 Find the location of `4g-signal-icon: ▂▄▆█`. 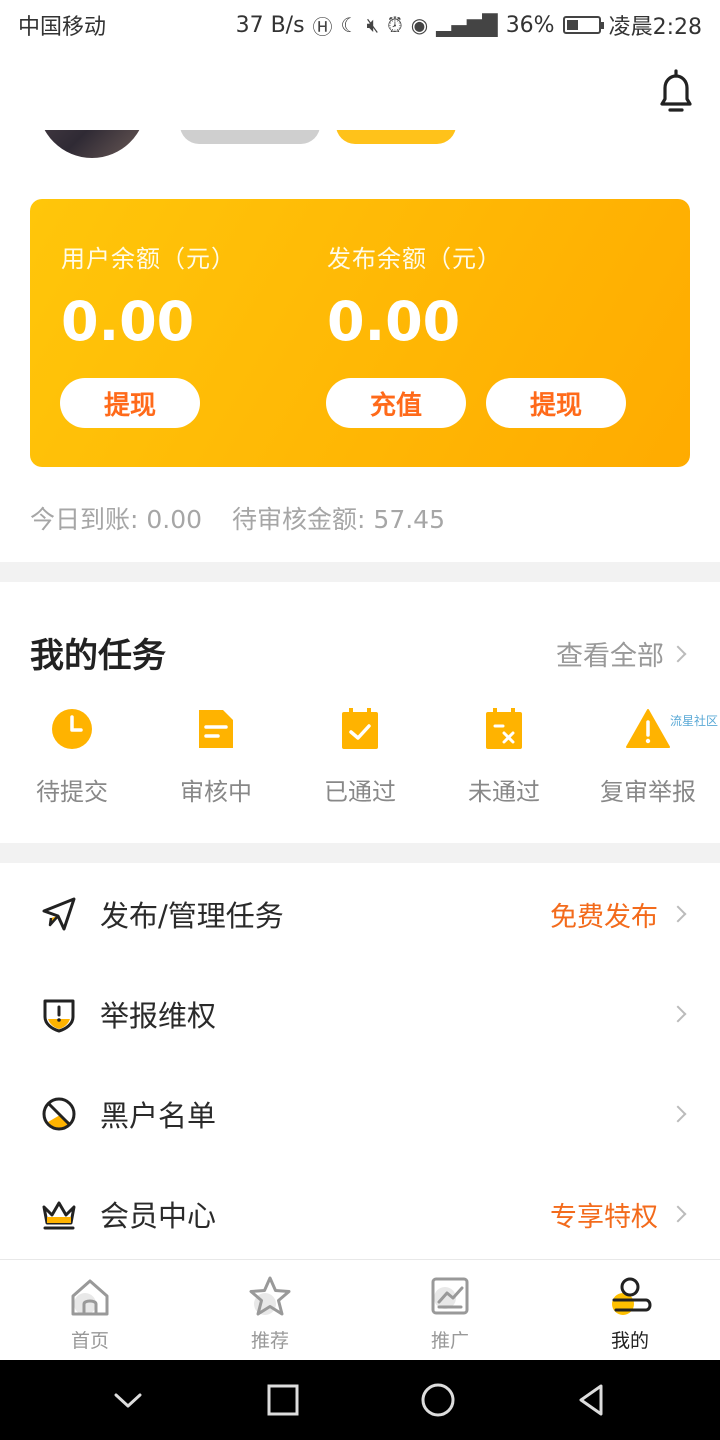

4g-signal-icon: ▂▄▆█ is located at coordinates (467, 25).